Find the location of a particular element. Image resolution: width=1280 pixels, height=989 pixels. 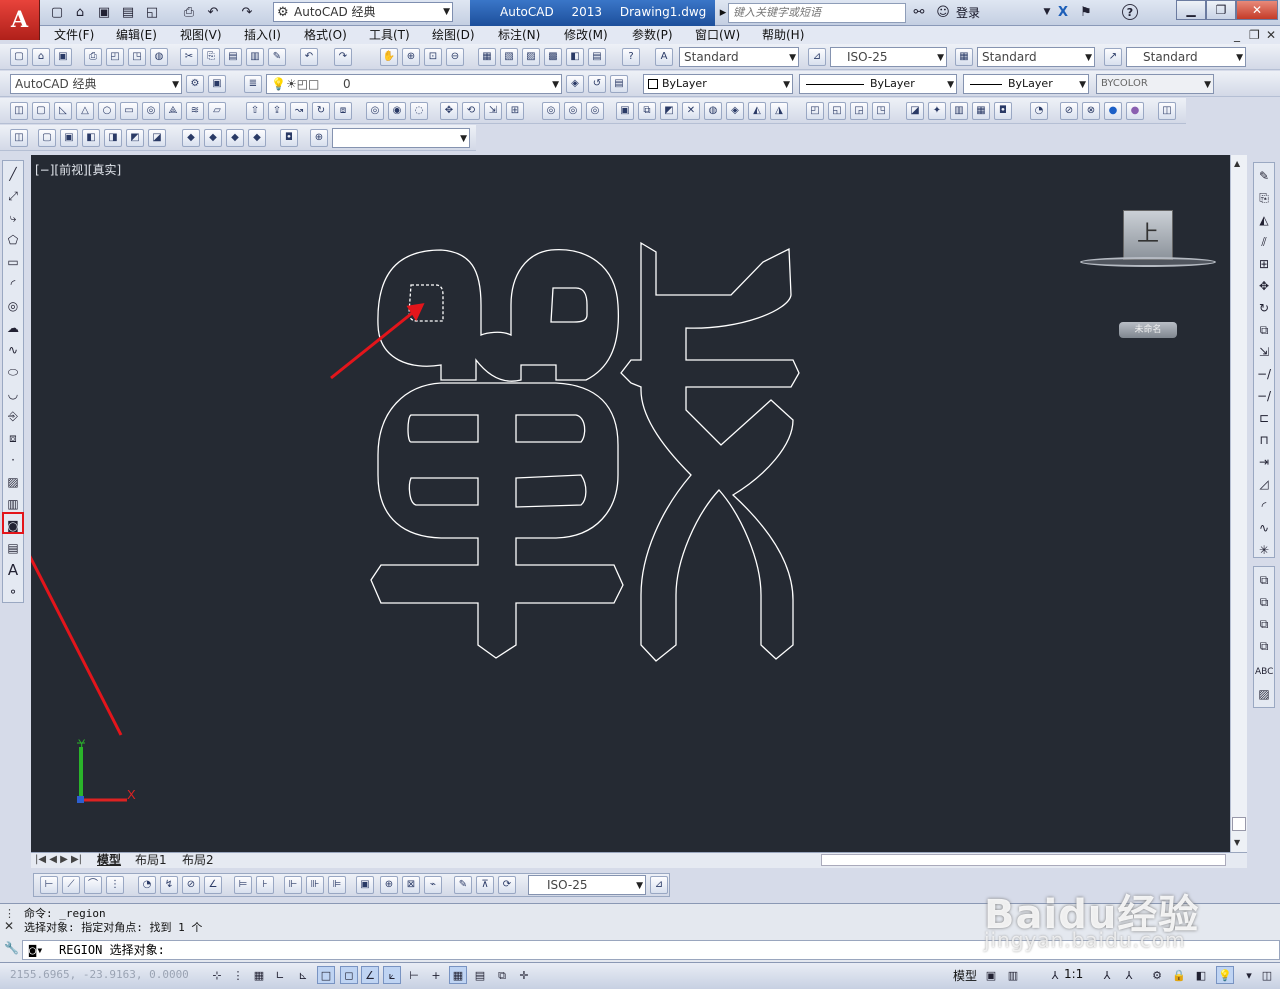

layer-properties-icon: ≣ is located at coordinates (253, 84).